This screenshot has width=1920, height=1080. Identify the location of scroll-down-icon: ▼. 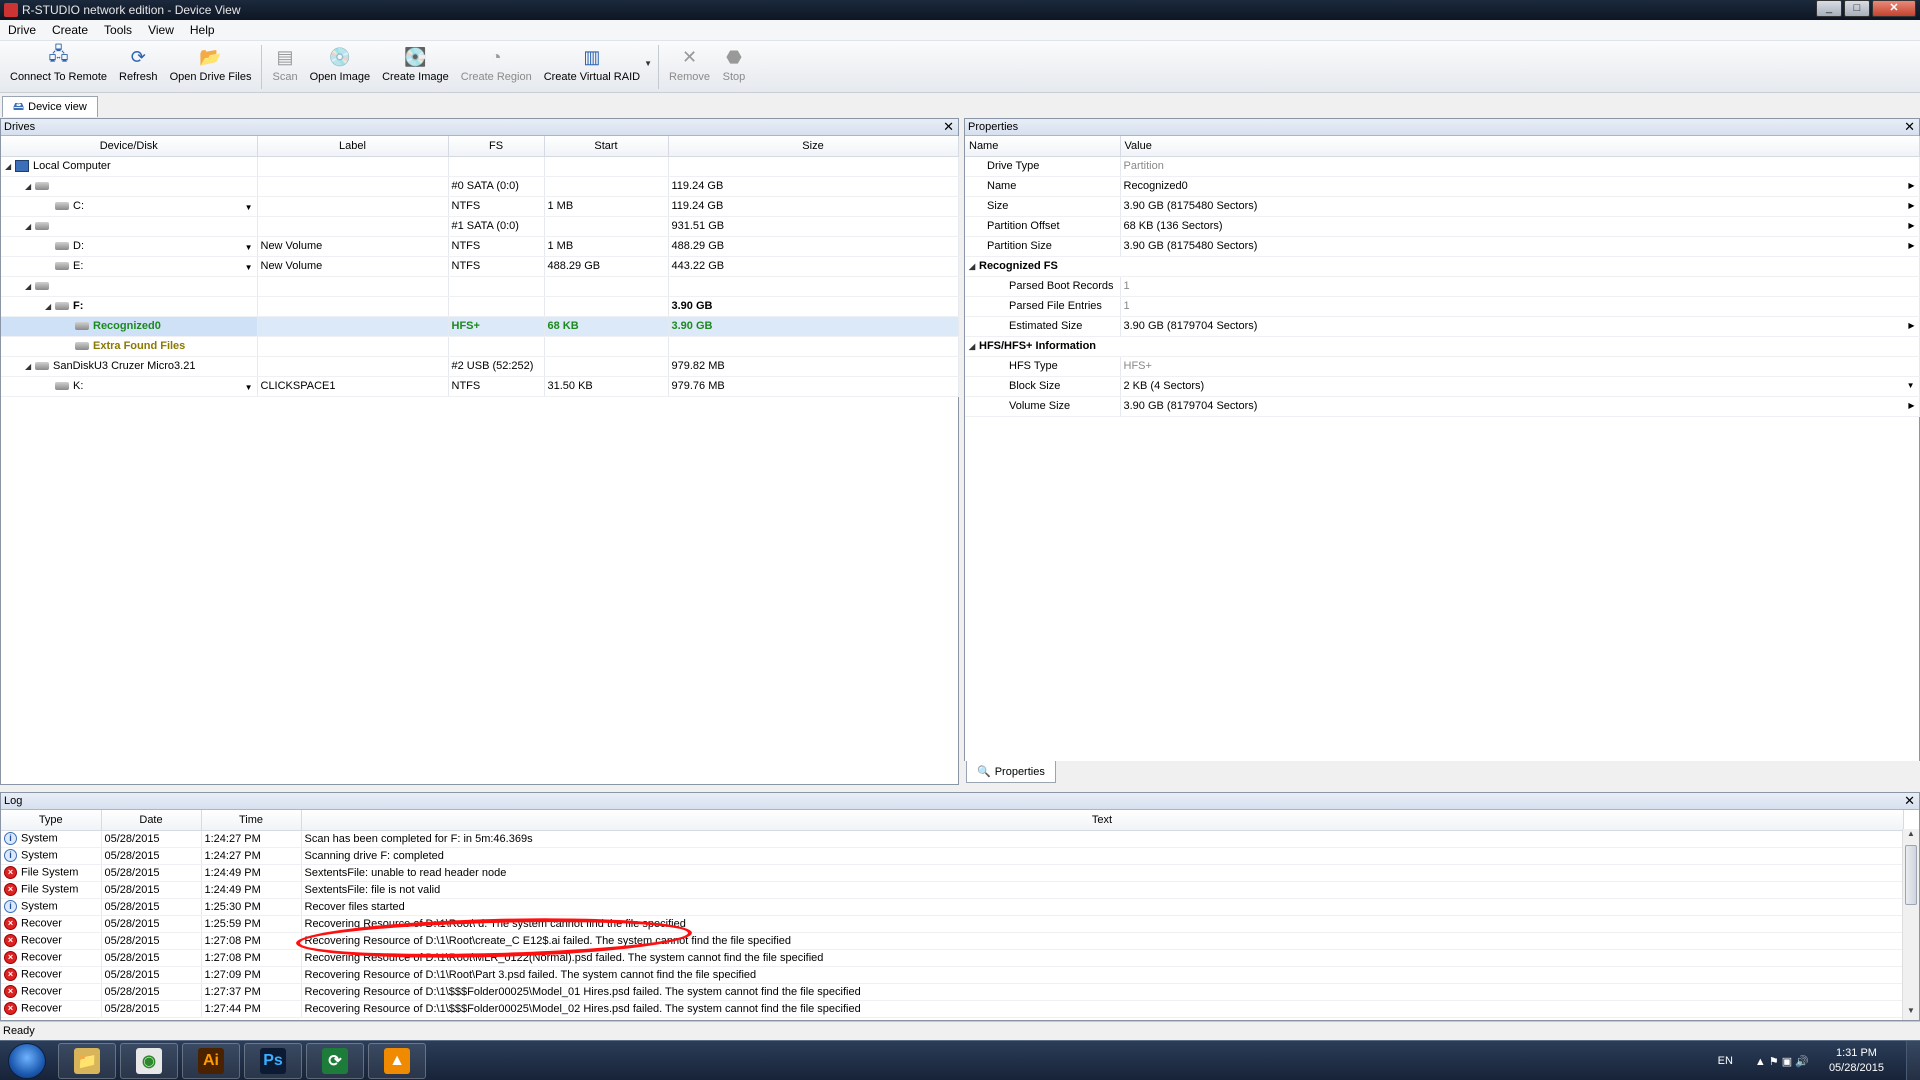
(1911, 1013).